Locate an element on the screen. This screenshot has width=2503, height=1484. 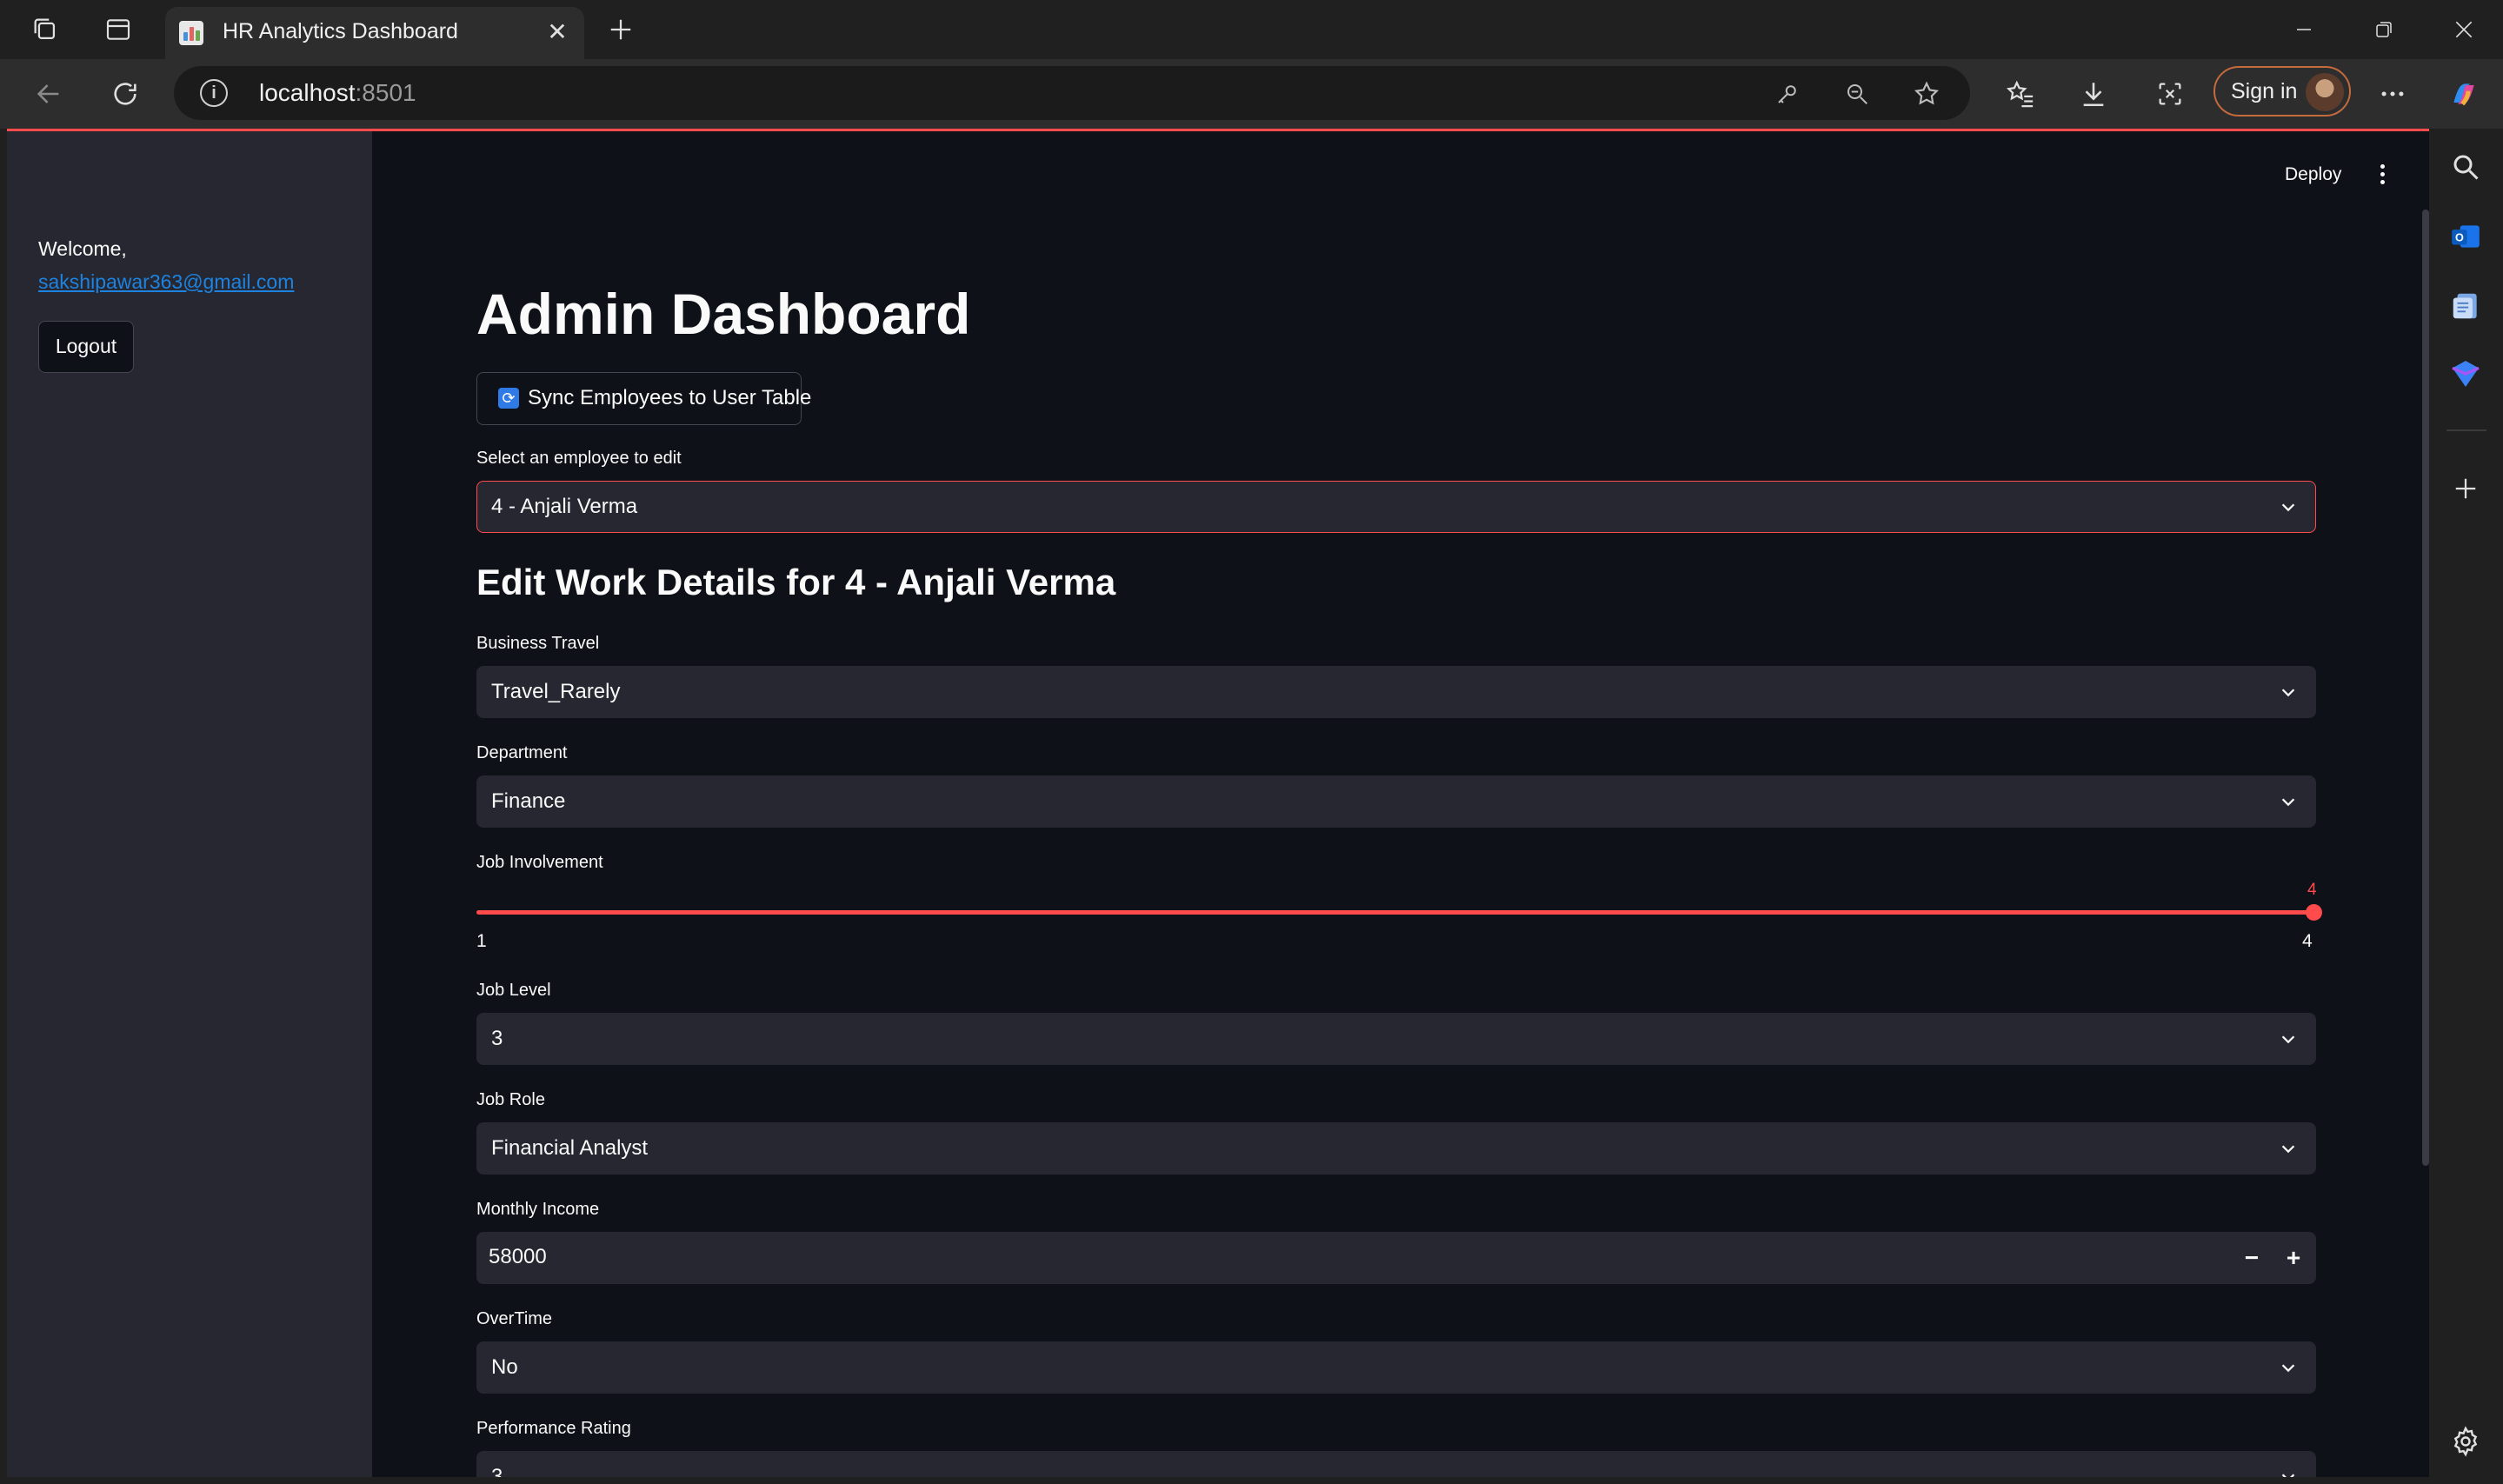
address-toolbar: i localhost:8501 Sign in is located at coordinates (1251, 94).